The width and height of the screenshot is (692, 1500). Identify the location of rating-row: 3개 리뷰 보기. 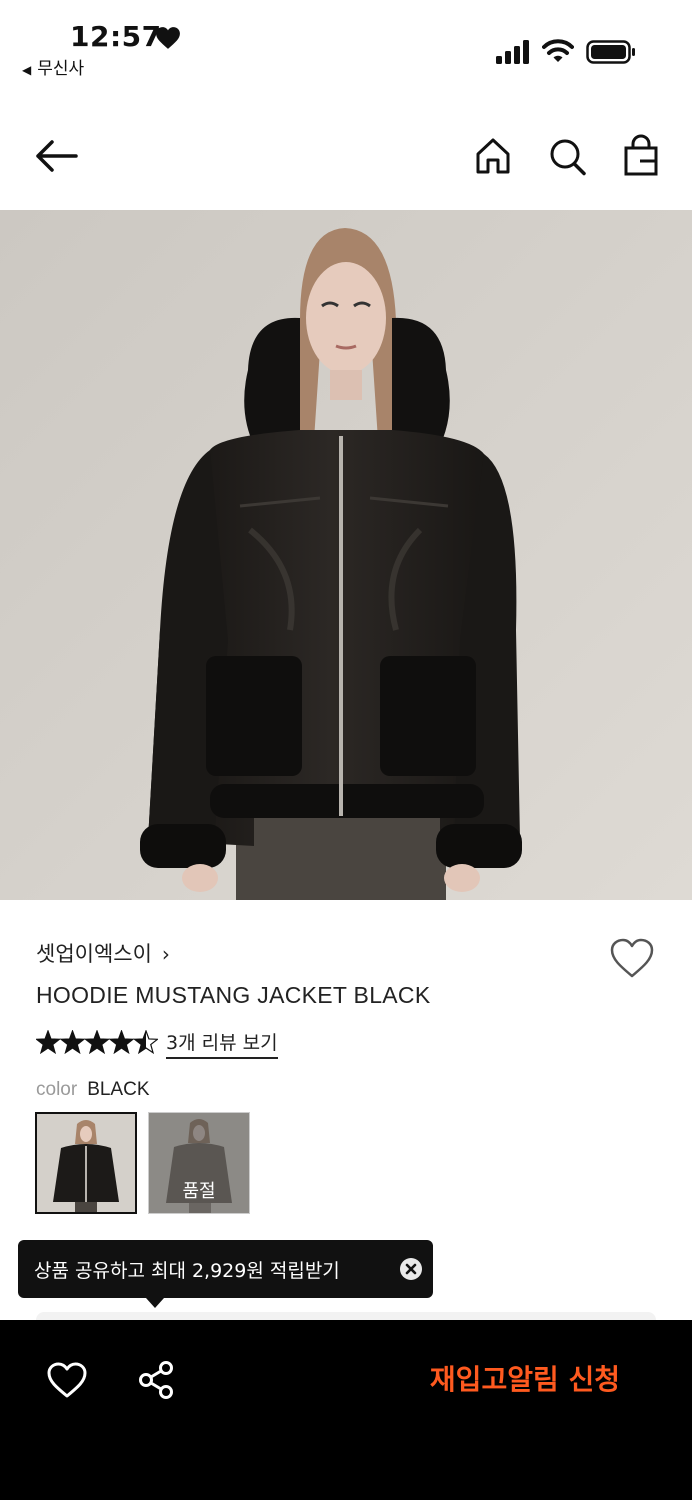
(157, 1043).